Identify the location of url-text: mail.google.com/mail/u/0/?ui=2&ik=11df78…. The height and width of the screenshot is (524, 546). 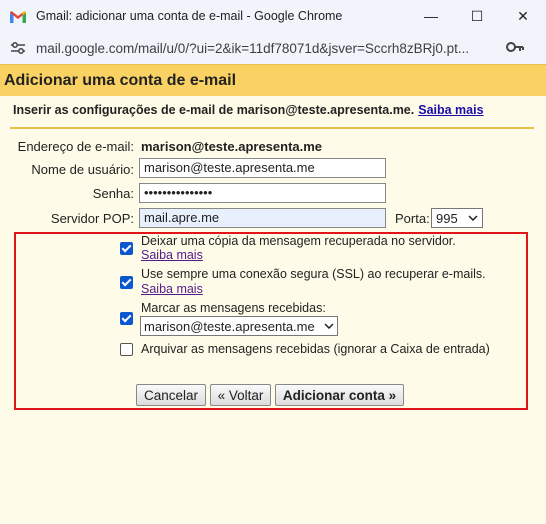
(266, 48).